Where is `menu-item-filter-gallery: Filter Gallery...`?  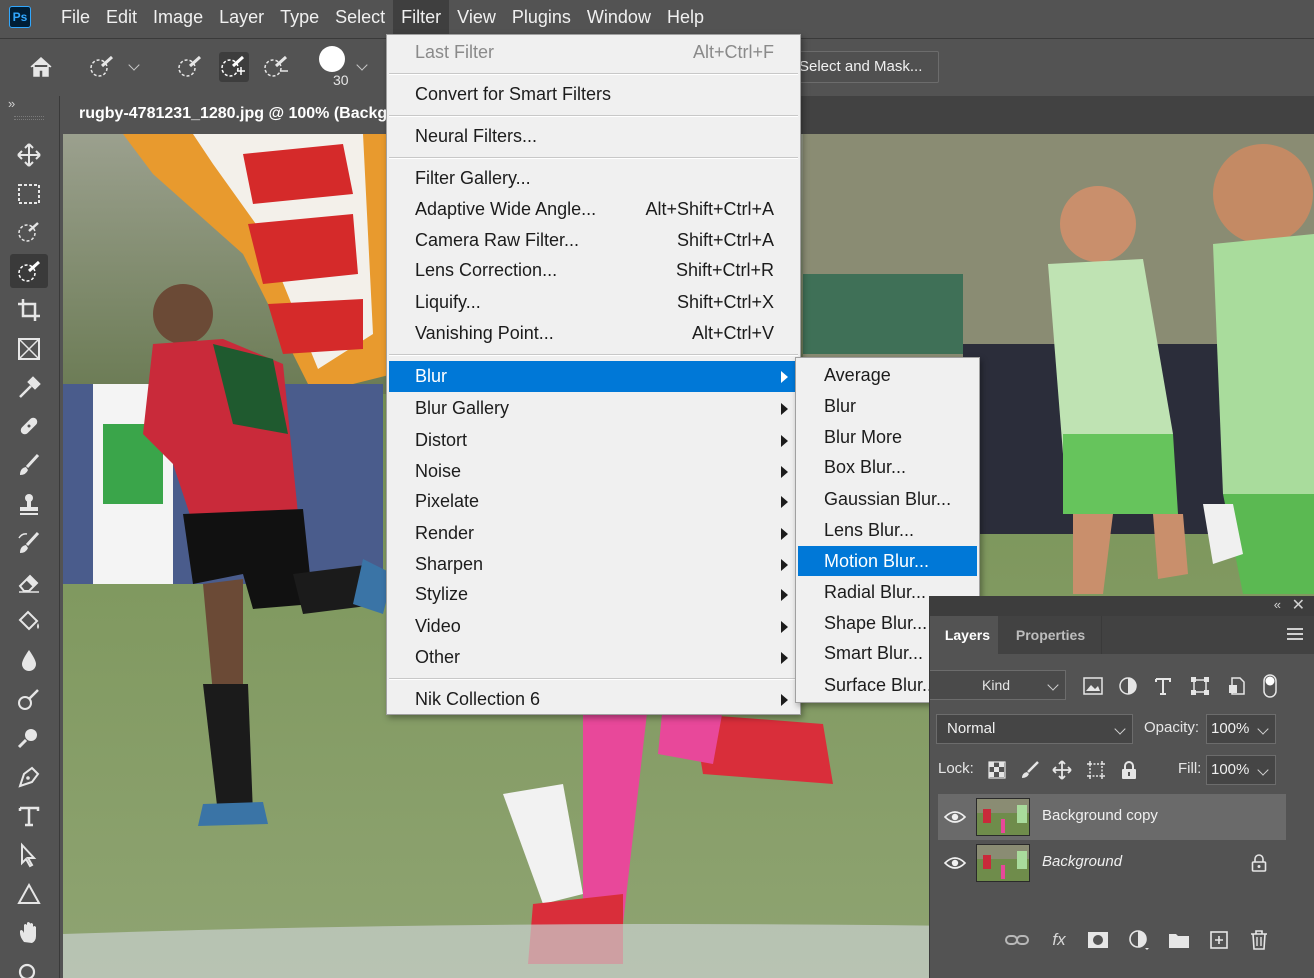
menu-item-filter-gallery: Filter Gallery... is located at coordinates (593, 178).